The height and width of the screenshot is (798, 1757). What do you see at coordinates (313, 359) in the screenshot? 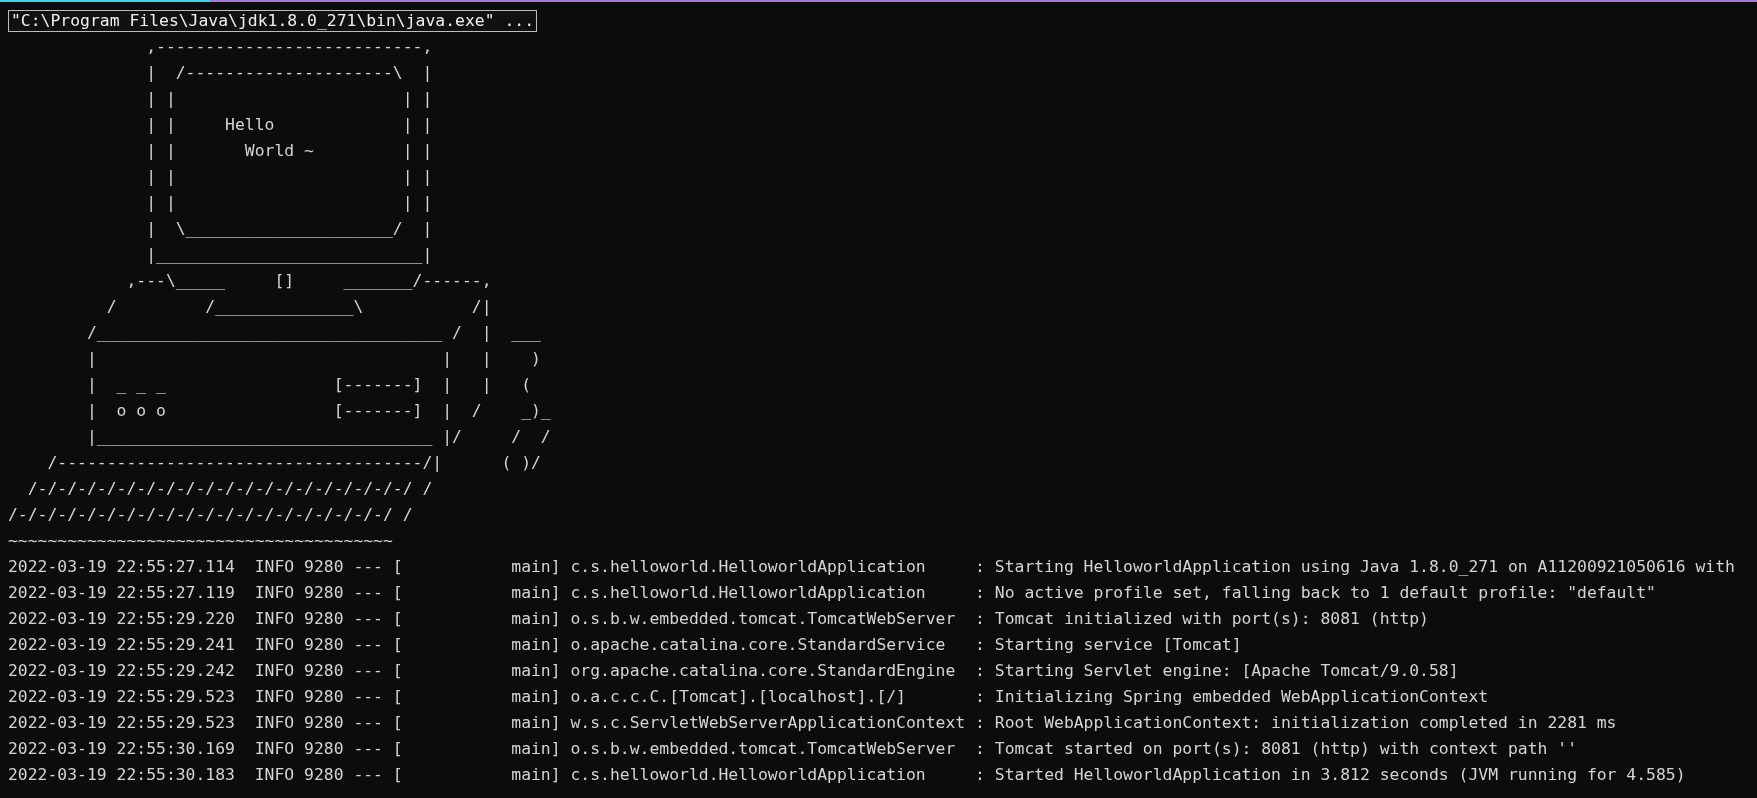
I see `ascii-art-line: | | | )` at bounding box center [313, 359].